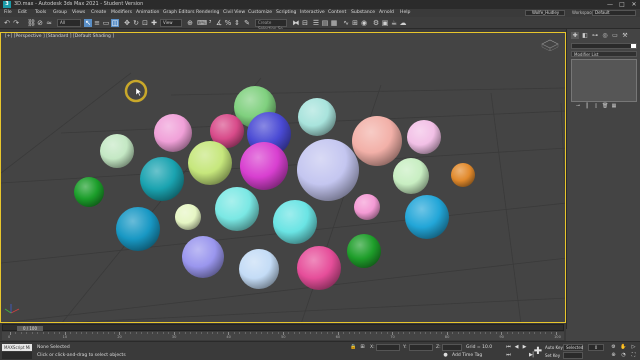  What do you see at coordinates (334, 23) in the screenshot?
I see `toggle-ribbon-icon: ▦` at bounding box center [334, 23].